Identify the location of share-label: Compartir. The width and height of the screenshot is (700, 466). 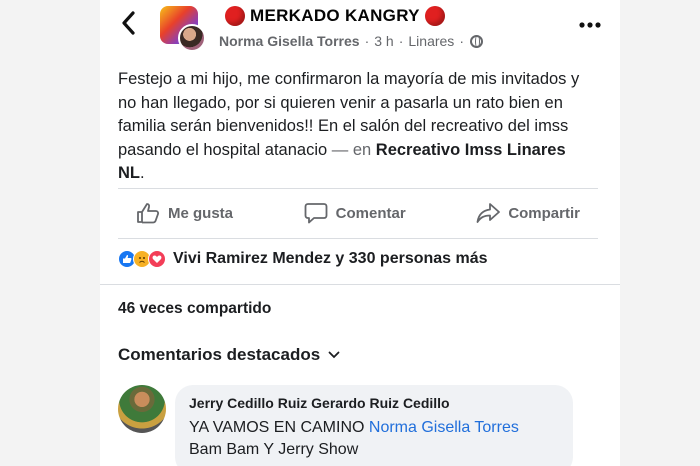
(544, 213).